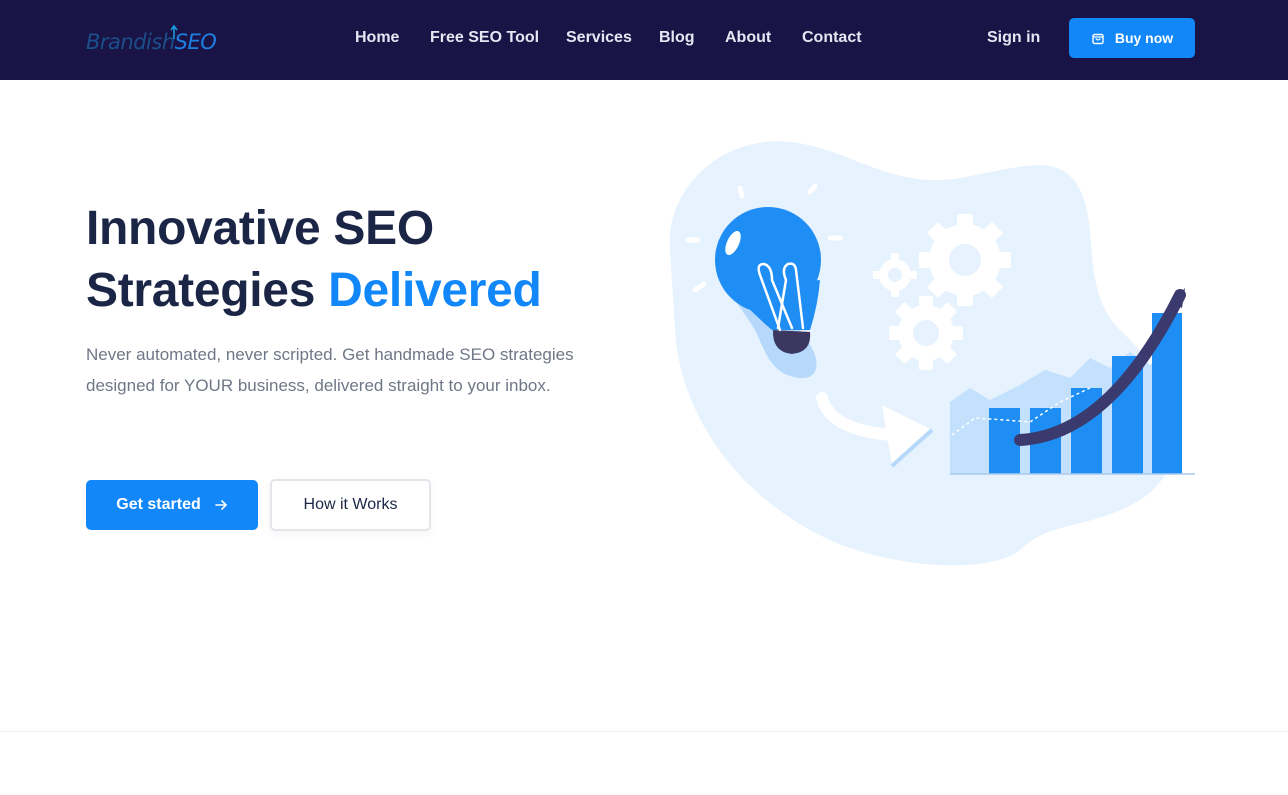  I want to click on logo-text-seo: SEO, so click(195, 42).